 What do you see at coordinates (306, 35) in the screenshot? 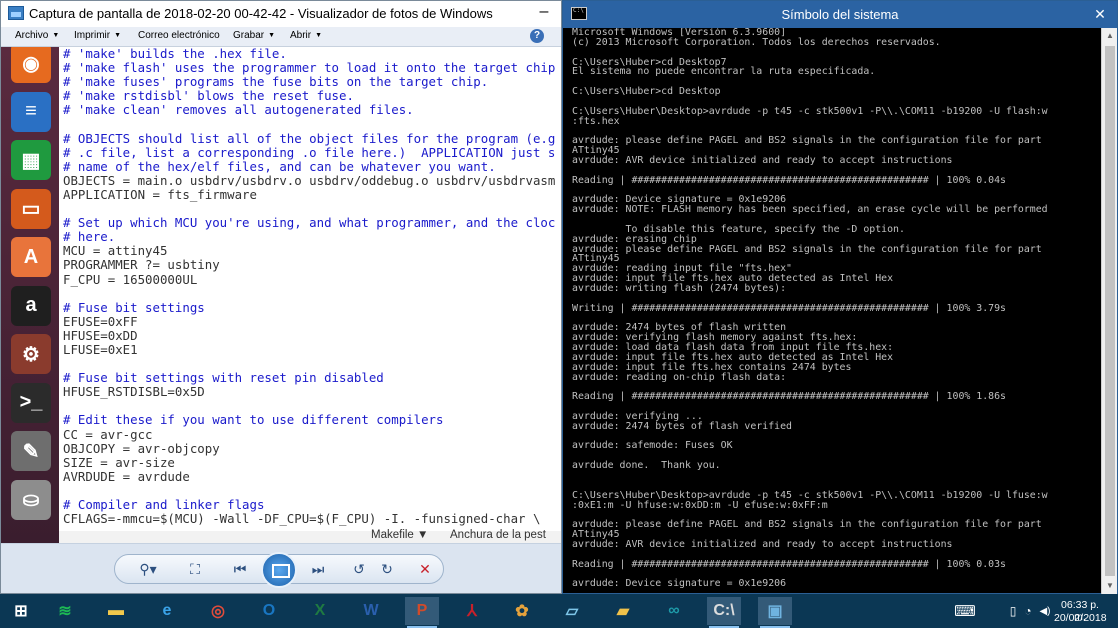
I see `menu-abrir: Abrir ▼` at bounding box center [306, 35].